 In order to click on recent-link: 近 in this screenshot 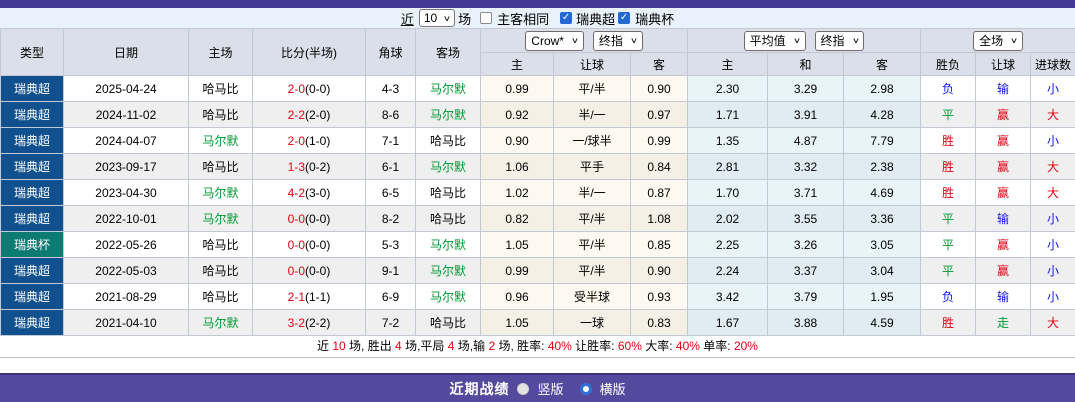, I will do `click(407, 18)`.